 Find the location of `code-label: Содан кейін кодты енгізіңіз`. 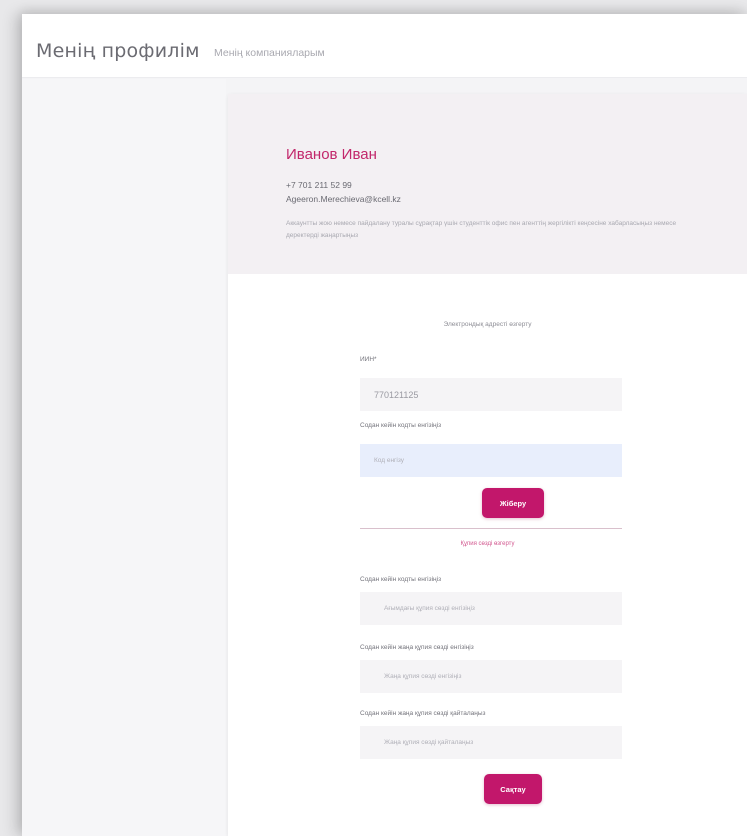

code-label: Содан кейін кодты енгізіңіз is located at coordinates (401, 425).